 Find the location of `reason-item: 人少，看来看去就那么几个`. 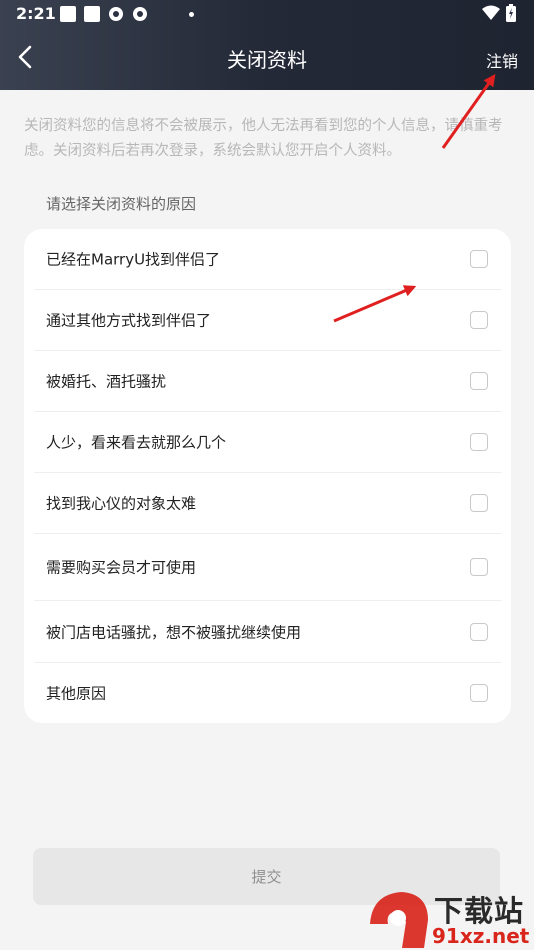

reason-item: 人少，看来看去就那么几个 is located at coordinates (267, 442).